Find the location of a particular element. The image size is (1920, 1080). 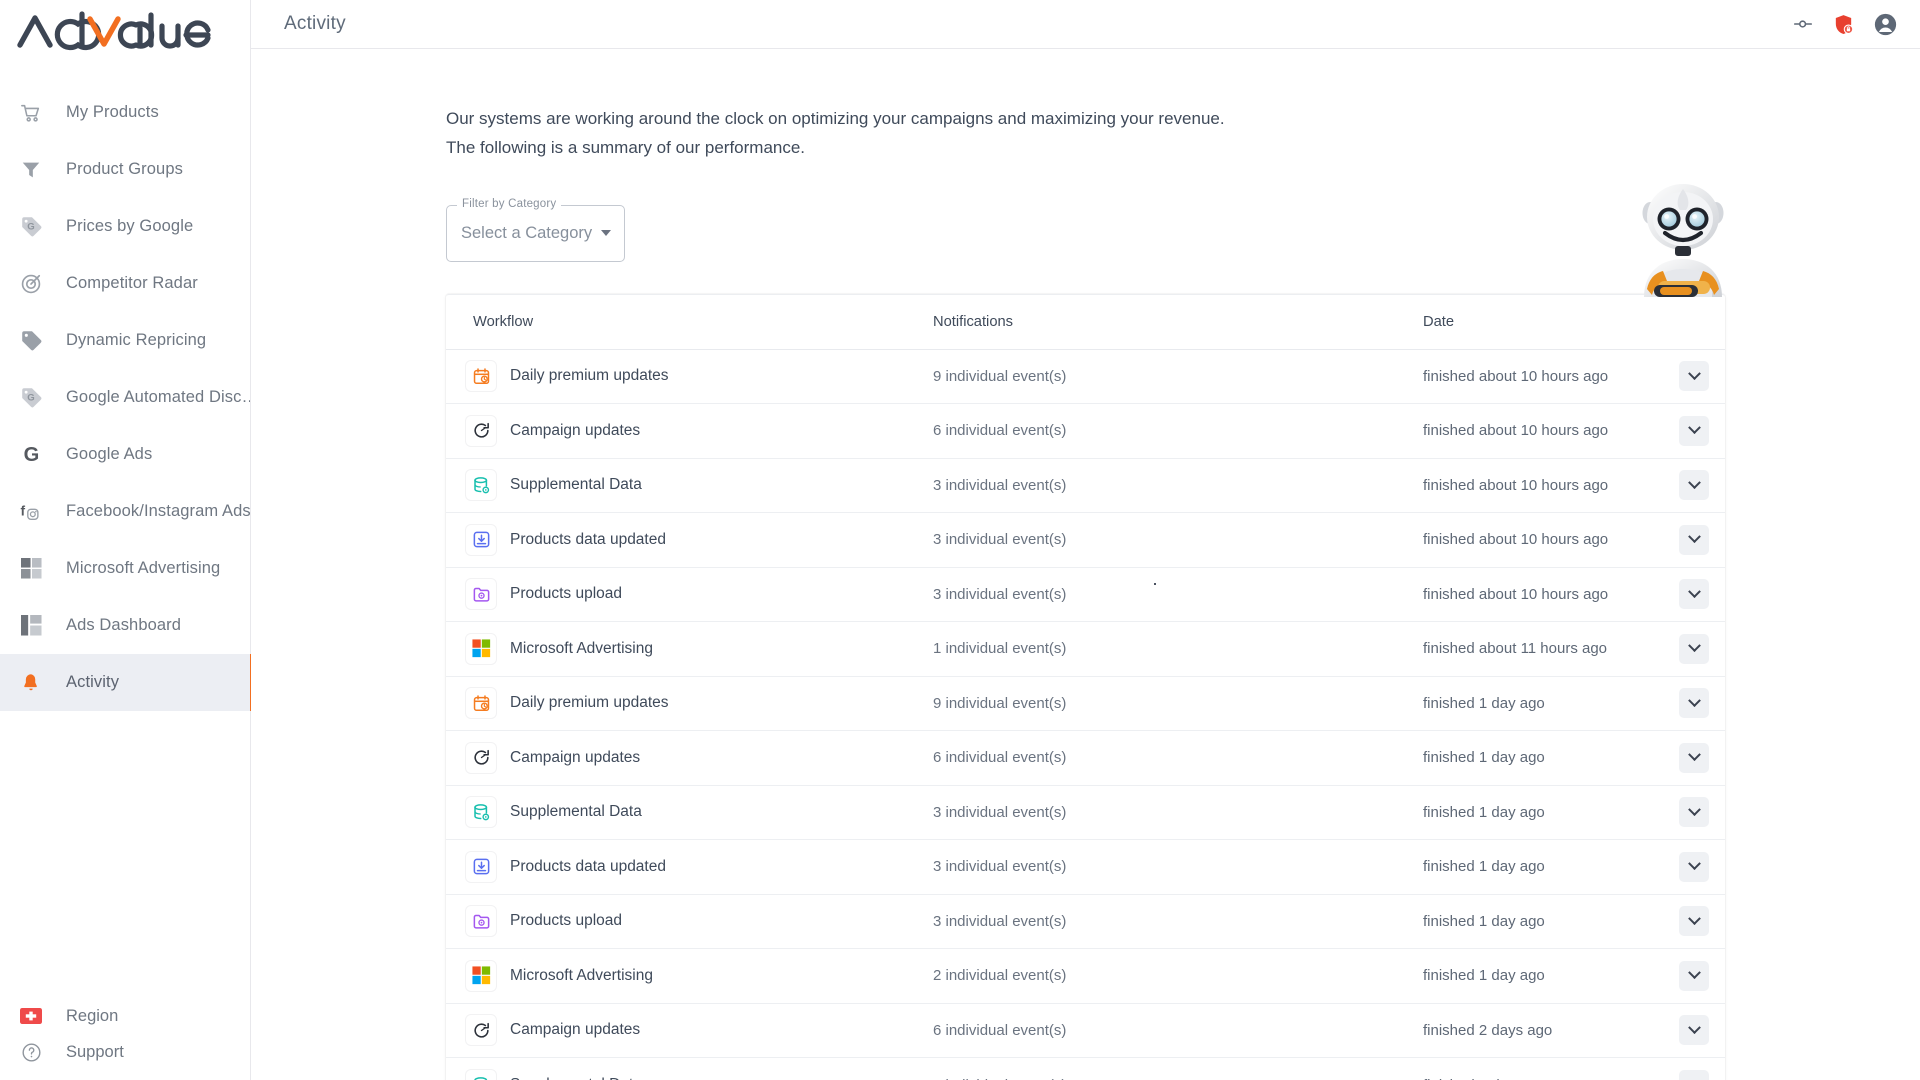

sidebar-item-product-groups: Product Groups is located at coordinates (125, 169).